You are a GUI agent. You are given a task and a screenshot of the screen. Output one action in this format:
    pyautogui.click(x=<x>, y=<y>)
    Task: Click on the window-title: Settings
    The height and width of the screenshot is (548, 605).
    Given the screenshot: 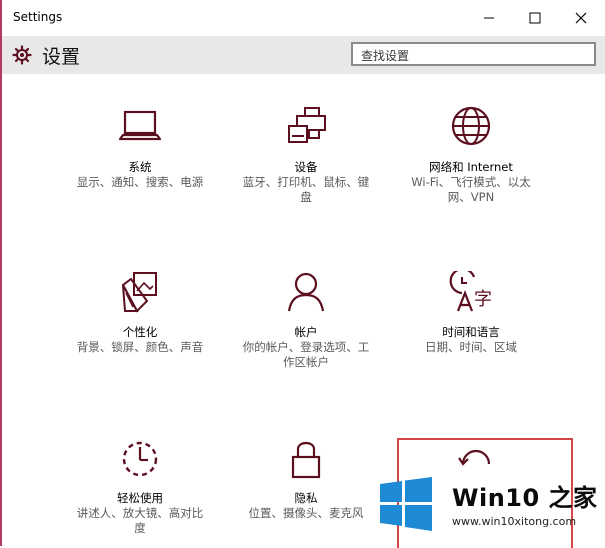 What is the action you would take?
    pyautogui.click(x=38, y=17)
    